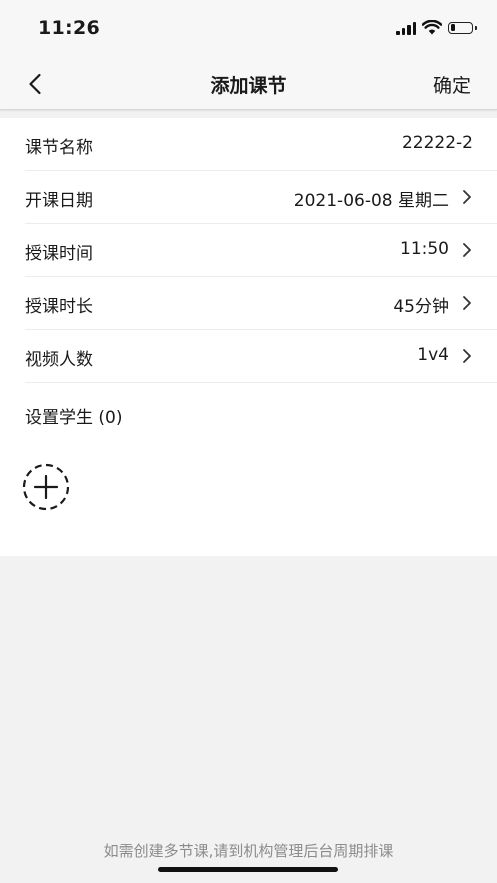  What do you see at coordinates (59, 307) in the screenshot?
I see `row-label: 授课时长` at bounding box center [59, 307].